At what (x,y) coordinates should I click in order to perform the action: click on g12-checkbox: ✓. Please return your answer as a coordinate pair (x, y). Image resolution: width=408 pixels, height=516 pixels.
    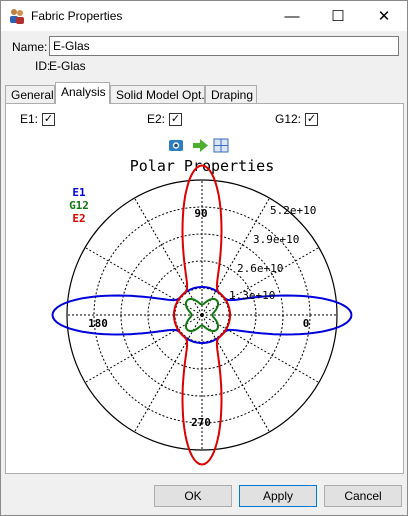
    Looking at the image, I should click on (312, 119).